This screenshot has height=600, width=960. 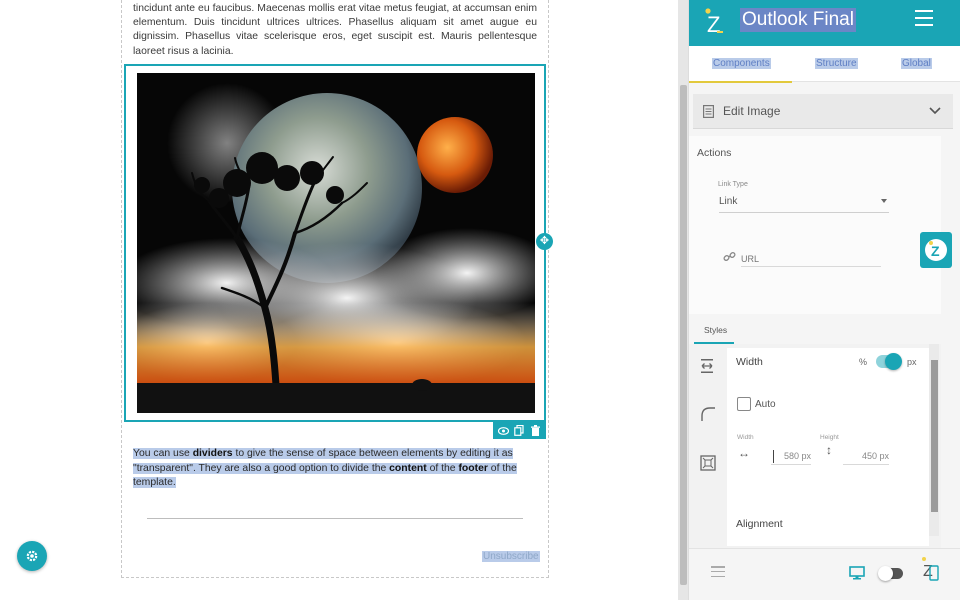 I want to click on height-field-label: Height, so click(x=829, y=437).